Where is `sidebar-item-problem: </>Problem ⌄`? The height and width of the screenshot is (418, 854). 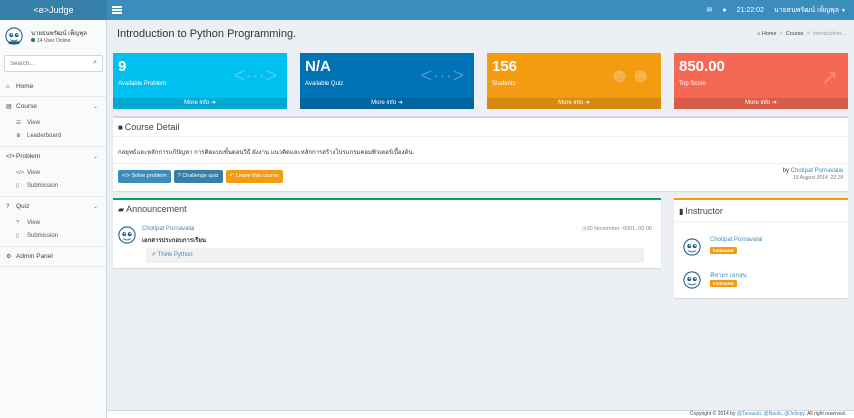
sidebar-item-problem: </>Problem ⌄ is located at coordinates (53, 157).